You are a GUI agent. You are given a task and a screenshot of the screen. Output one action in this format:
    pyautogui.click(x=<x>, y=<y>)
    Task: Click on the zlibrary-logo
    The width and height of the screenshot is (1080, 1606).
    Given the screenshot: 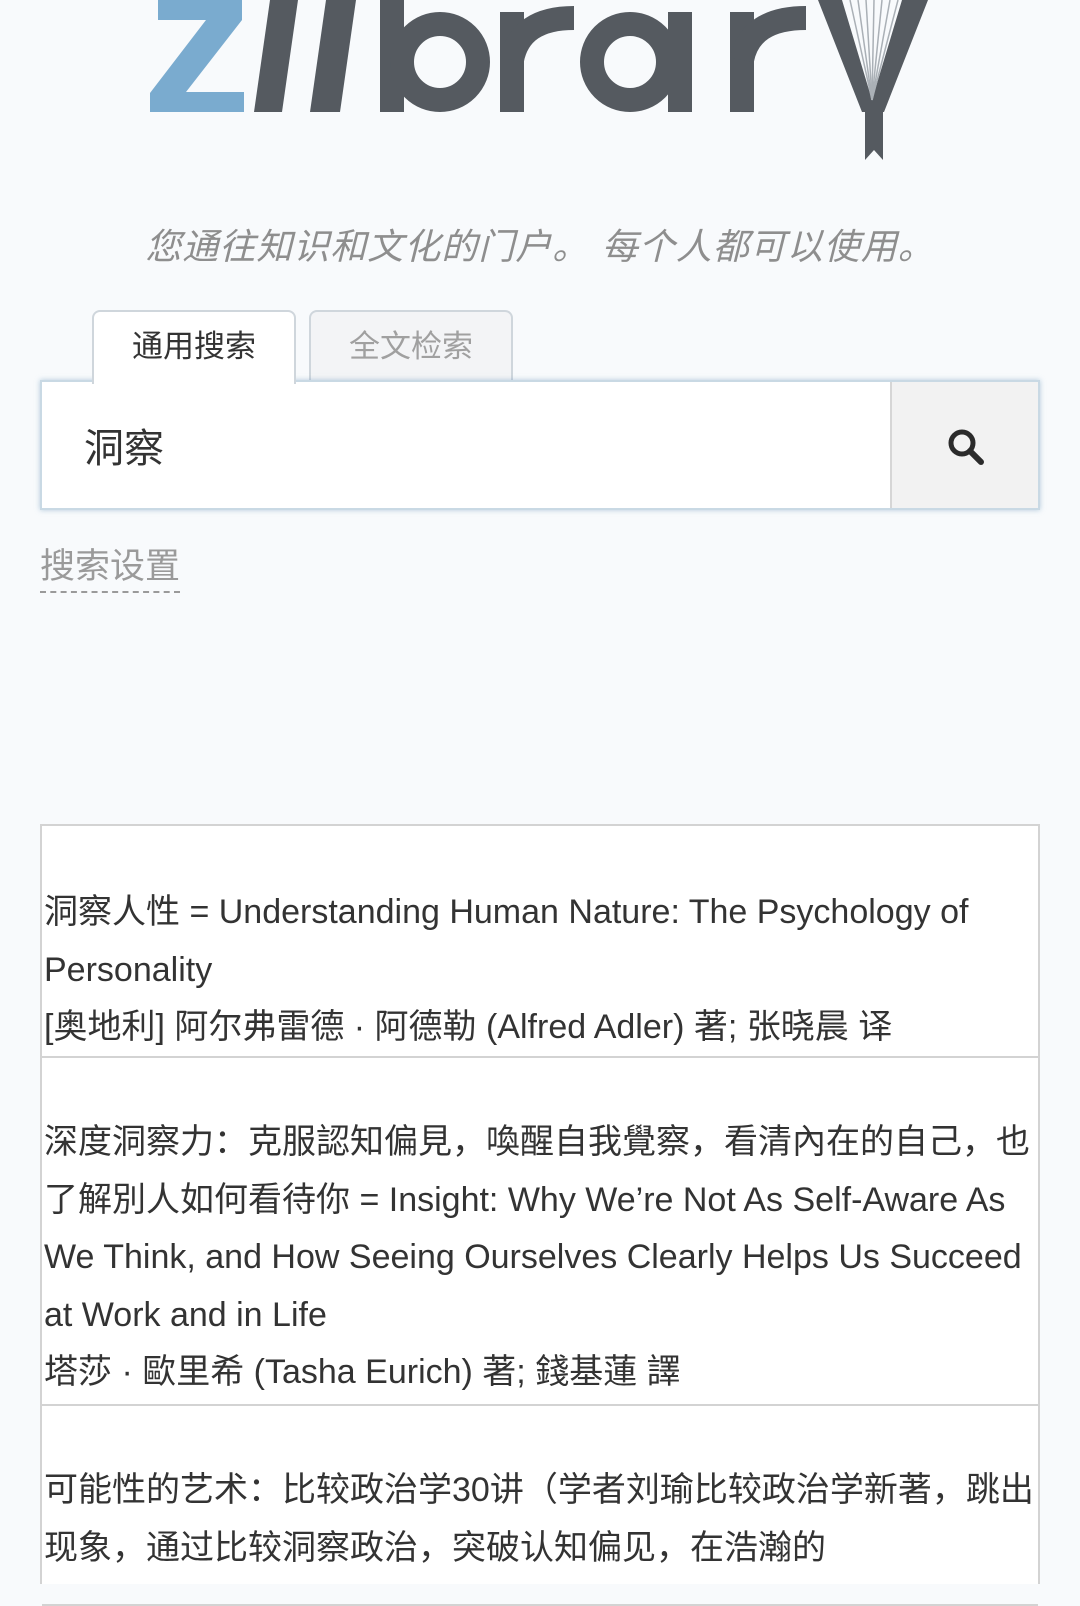 What is the action you would take?
    pyautogui.click(x=540, y=85)
    